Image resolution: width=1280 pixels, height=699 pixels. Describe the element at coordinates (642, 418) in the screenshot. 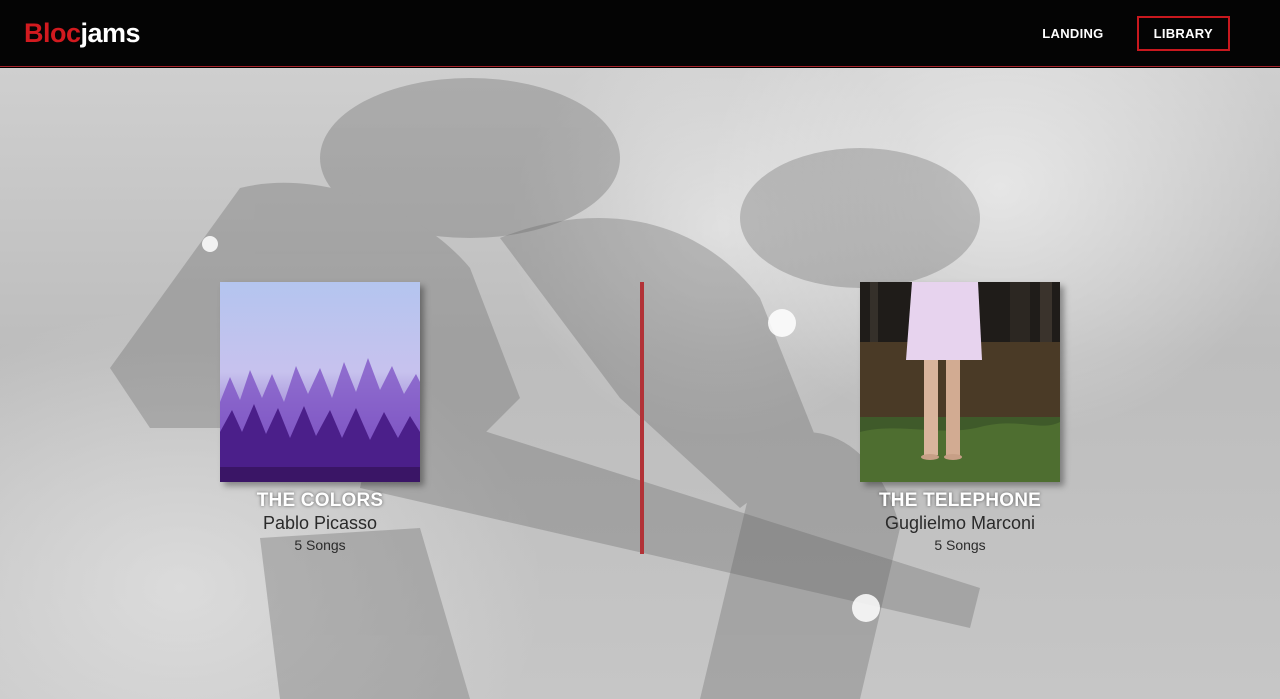

I see `album-divider` at that location.